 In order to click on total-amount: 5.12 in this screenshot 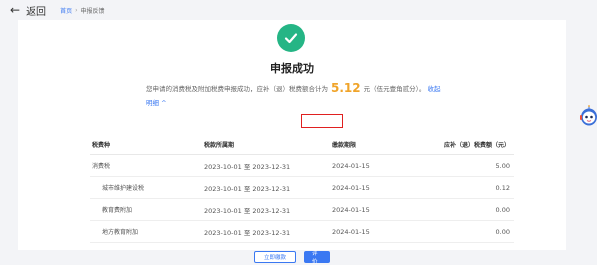, I will do `click(346, 88)`.